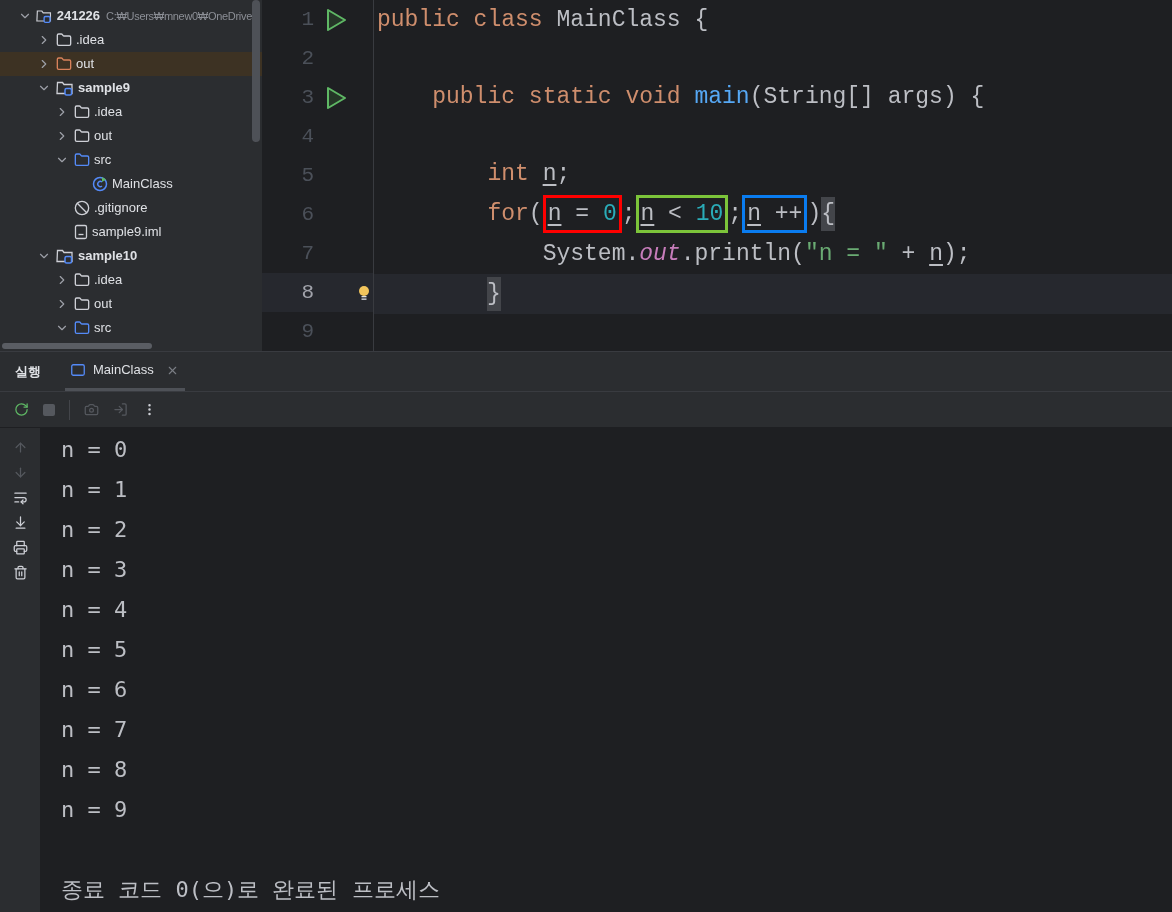  Describe the element at coordinates (250, 890) in the screenshot. I see `exit-message: 종료 코드 0(으)로 완료된 프로세스` at that location.